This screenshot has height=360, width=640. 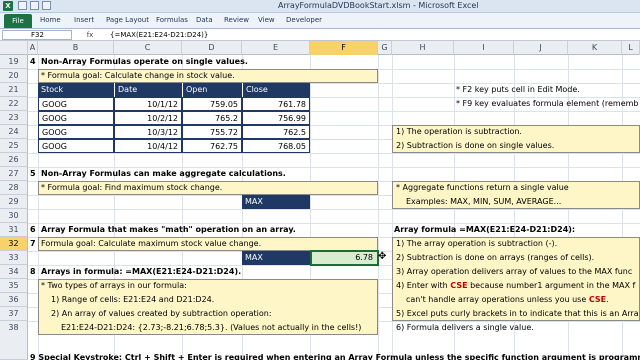 What do you see at coordinates (483, 230) in the screenshot?
I see `array-formula-title: Array formula =MAX(E21:E24-D21:D24):` at bounding box center [483, 230].